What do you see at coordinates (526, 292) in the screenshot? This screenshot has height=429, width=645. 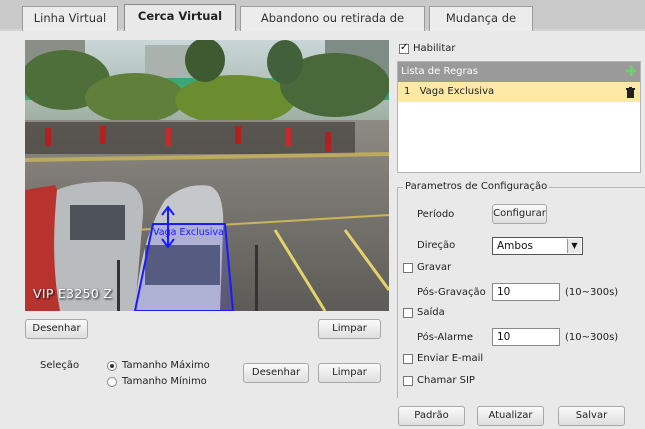 I see `post-record-input: 10` at bounding box center [526, 292].